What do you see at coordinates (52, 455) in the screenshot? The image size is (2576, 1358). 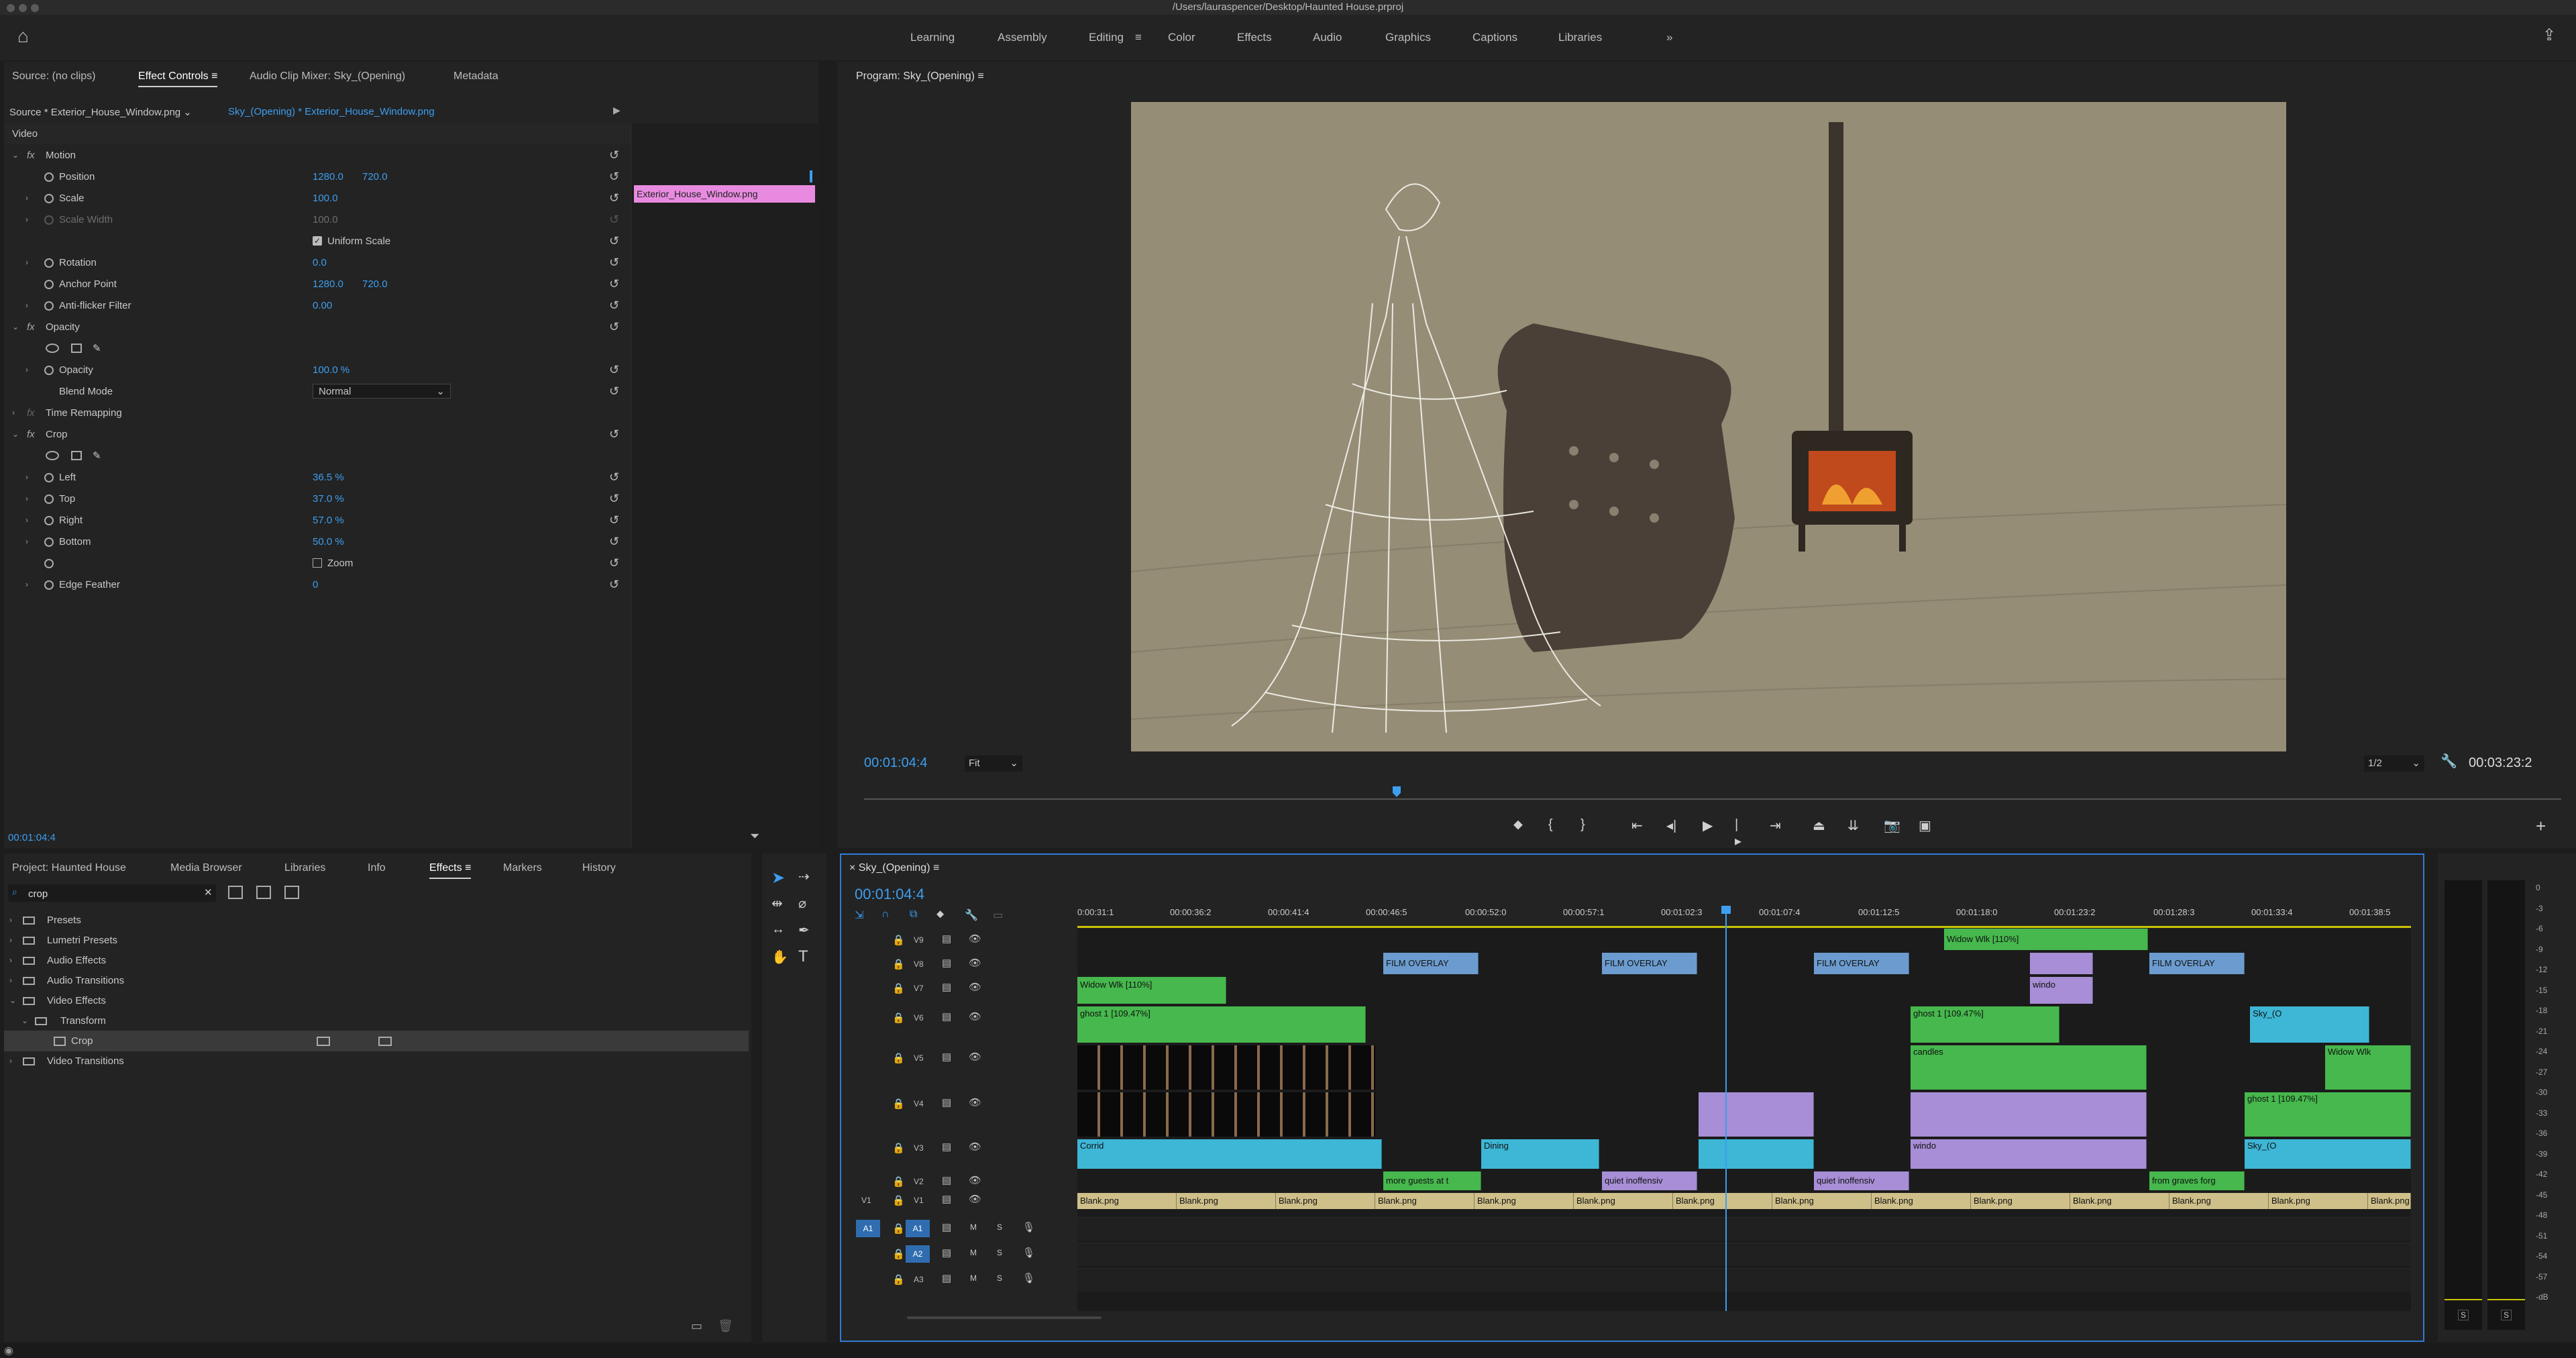 I see `ellipse-mask-icon` at bounding box center [52, 455].